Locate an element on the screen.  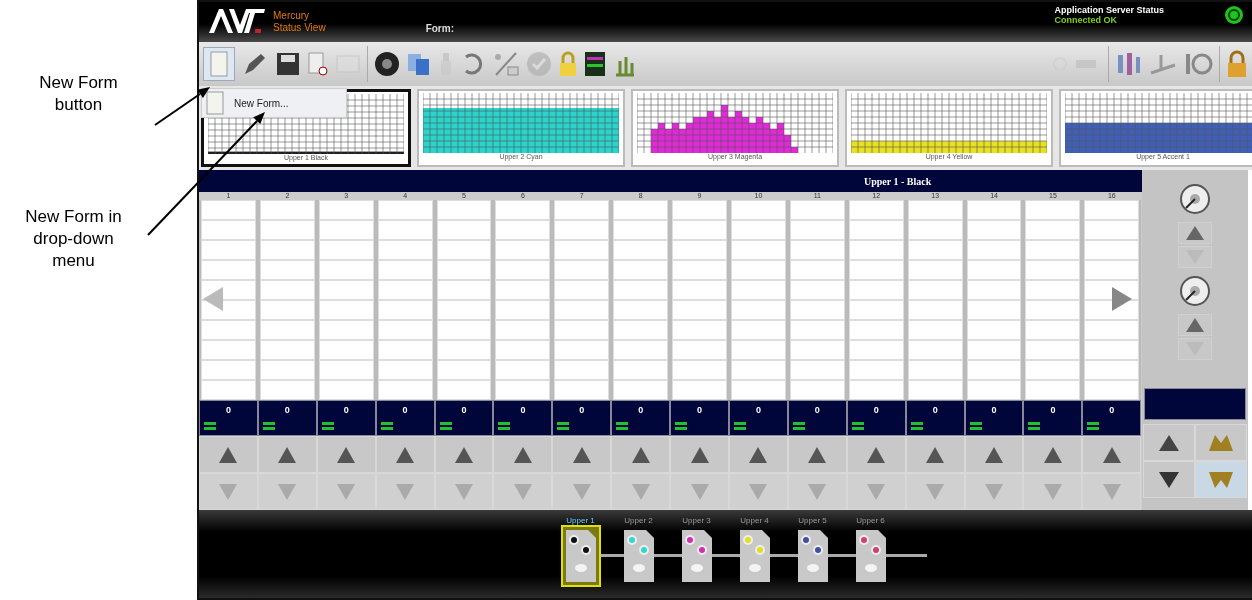
save-icon is located at coordinates (288, 64).